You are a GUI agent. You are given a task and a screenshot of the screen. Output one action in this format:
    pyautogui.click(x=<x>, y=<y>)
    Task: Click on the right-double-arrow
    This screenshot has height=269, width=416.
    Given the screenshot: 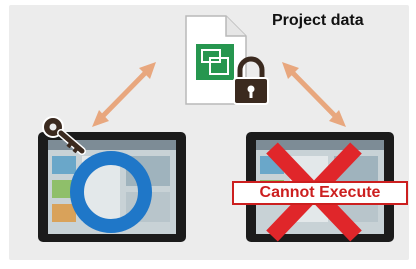 What is the action you would take?
    pyautogui.click(x=314, y=94)
    